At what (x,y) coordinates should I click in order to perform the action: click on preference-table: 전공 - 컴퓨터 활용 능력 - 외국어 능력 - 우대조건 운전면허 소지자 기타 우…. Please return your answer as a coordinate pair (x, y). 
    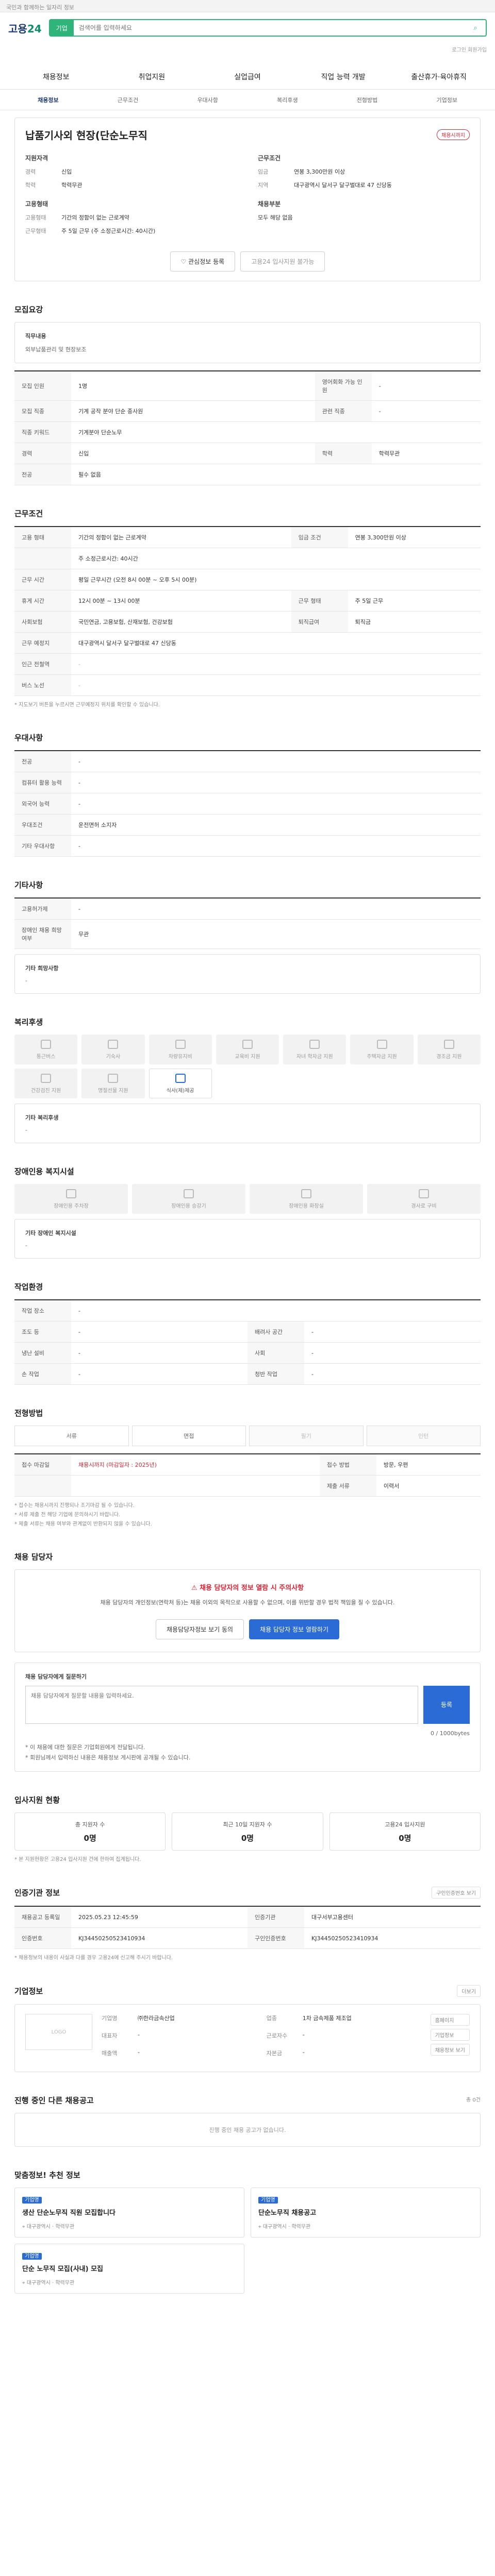
    Looking at the image, I should click on (247, 804).